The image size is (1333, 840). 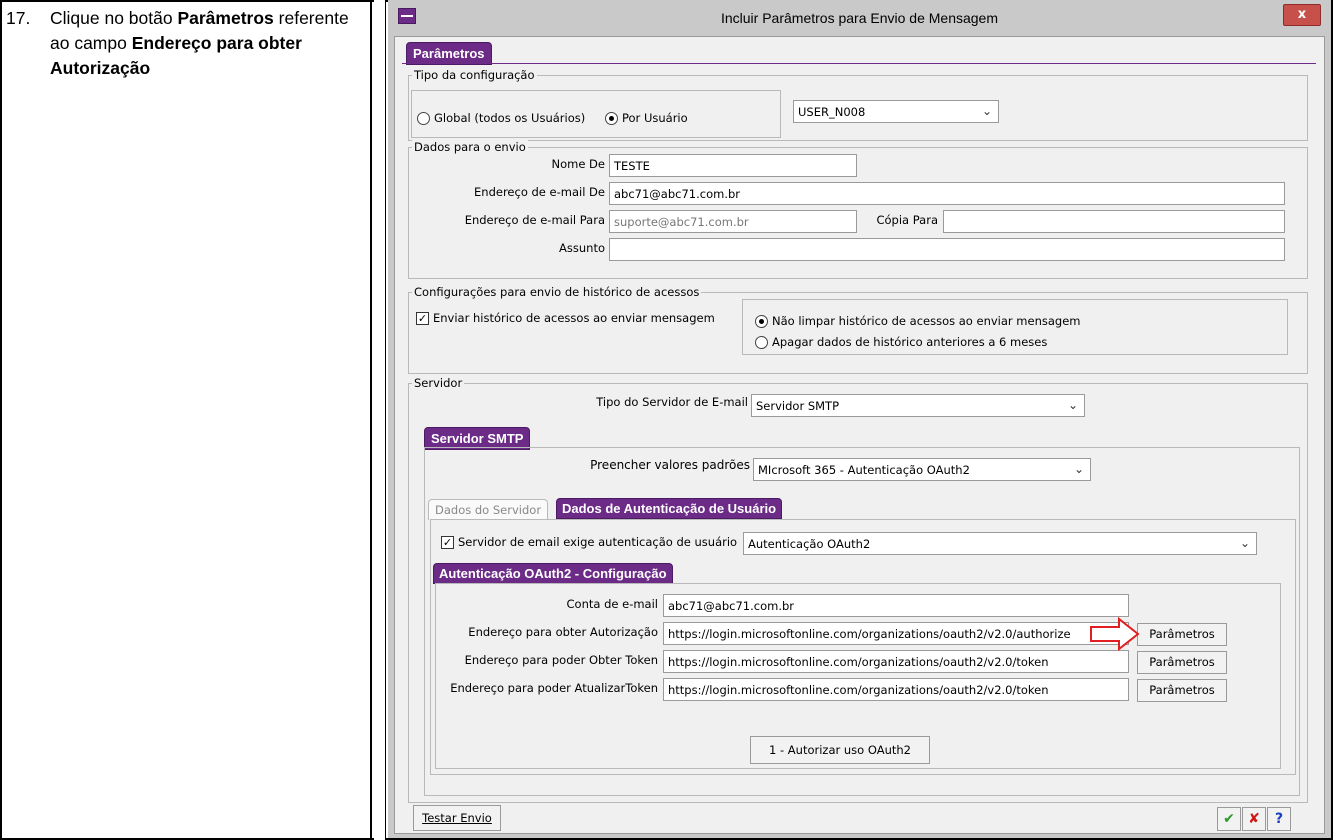 What do you see at coordinates (761, 342) in the screenshot?
I see `radio-apagar` at bounding box center [761, 342].